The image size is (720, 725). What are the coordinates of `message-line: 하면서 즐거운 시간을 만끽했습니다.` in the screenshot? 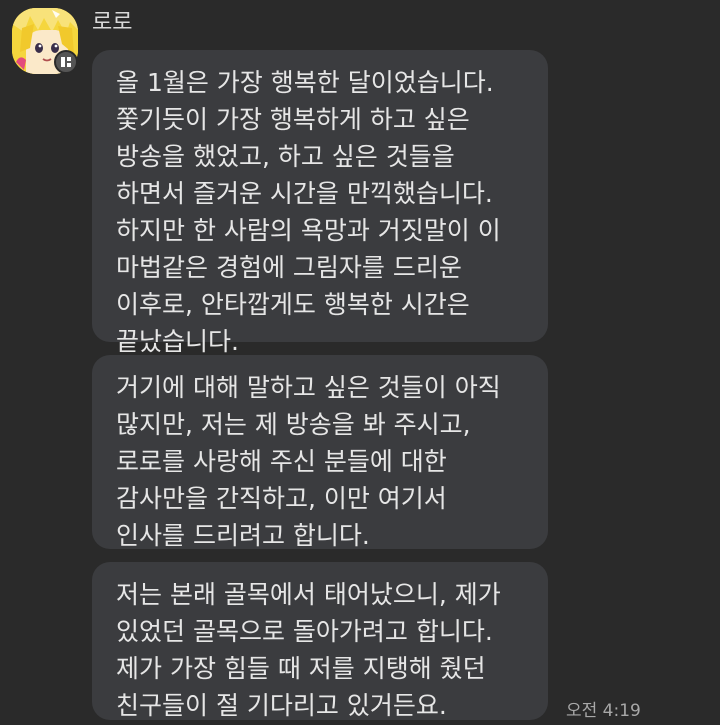 It's located at (304, 193).